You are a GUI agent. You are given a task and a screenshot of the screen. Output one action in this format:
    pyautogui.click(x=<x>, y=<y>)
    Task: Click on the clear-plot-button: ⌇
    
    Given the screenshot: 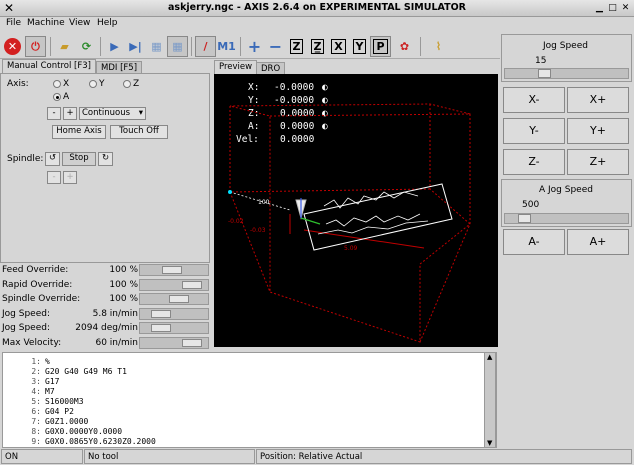 What is the action you would take?
    pyautogui.click(x=438, y=46)
    